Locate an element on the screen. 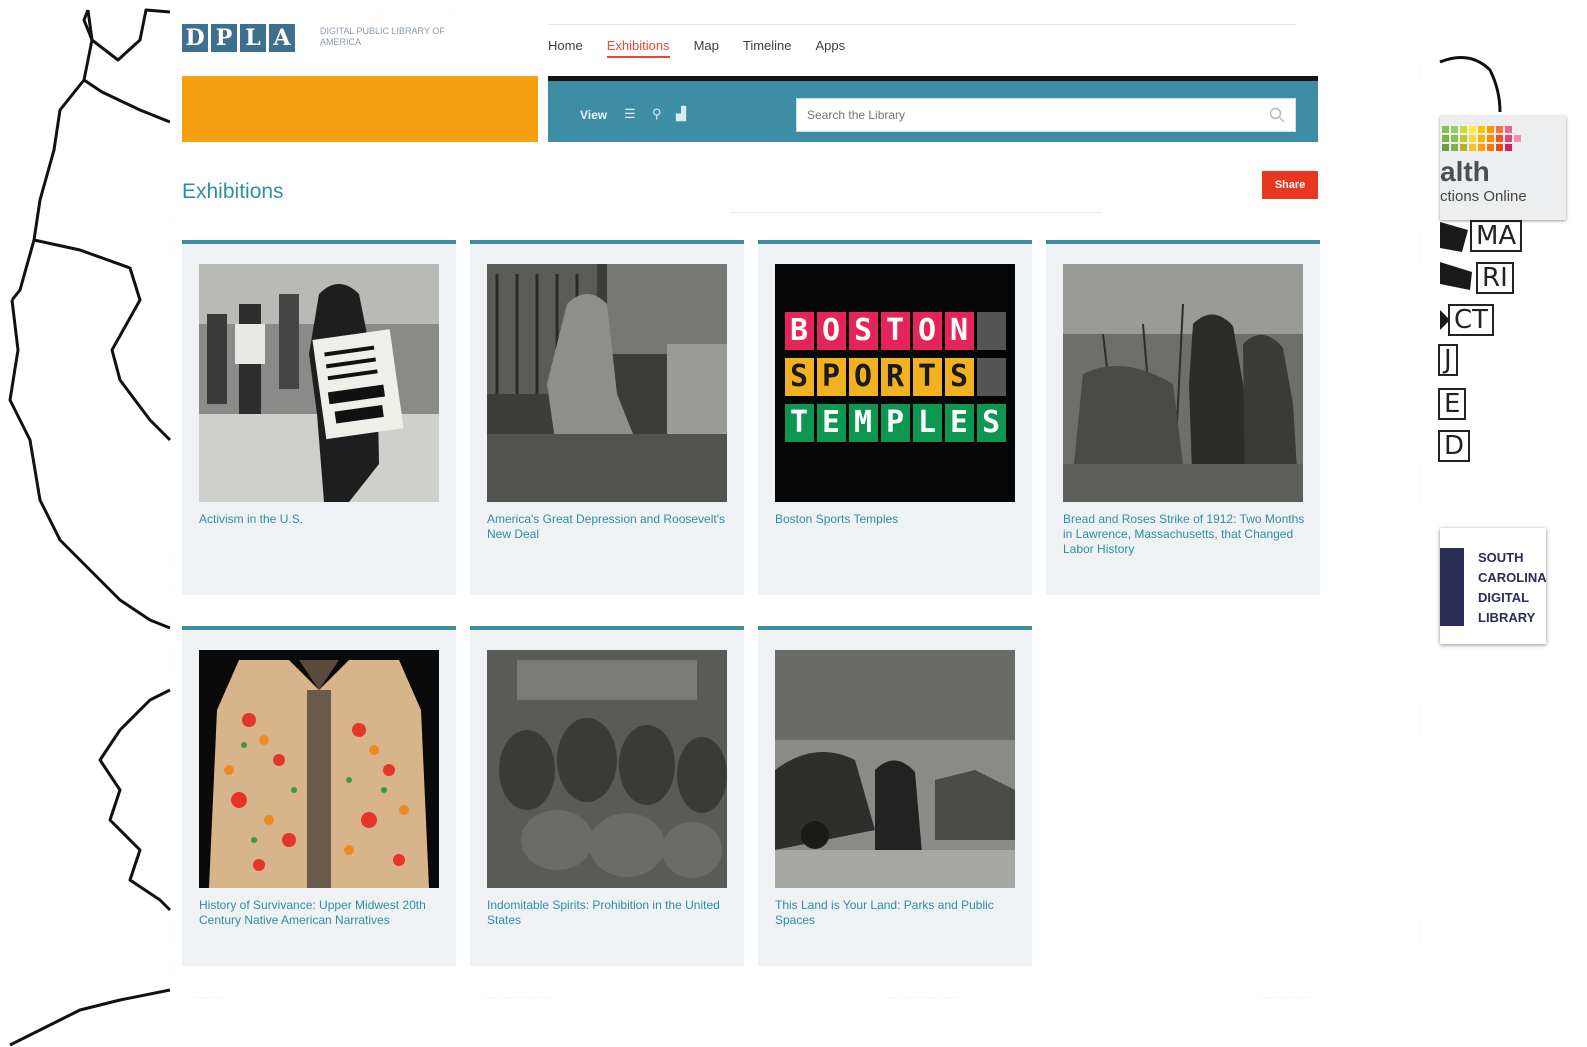 Image resolution: width=1587 pixels, height=1047 pixels. map-label-ma: MA is located at coordinates (1496, 236).